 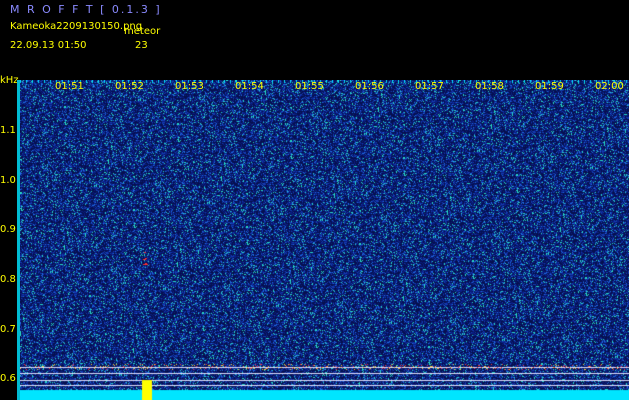 What do you see at coordinates (8, 378) in the screenshot?
I see `frequency-tick-label: 0.6` at bounding box center [8, 378].